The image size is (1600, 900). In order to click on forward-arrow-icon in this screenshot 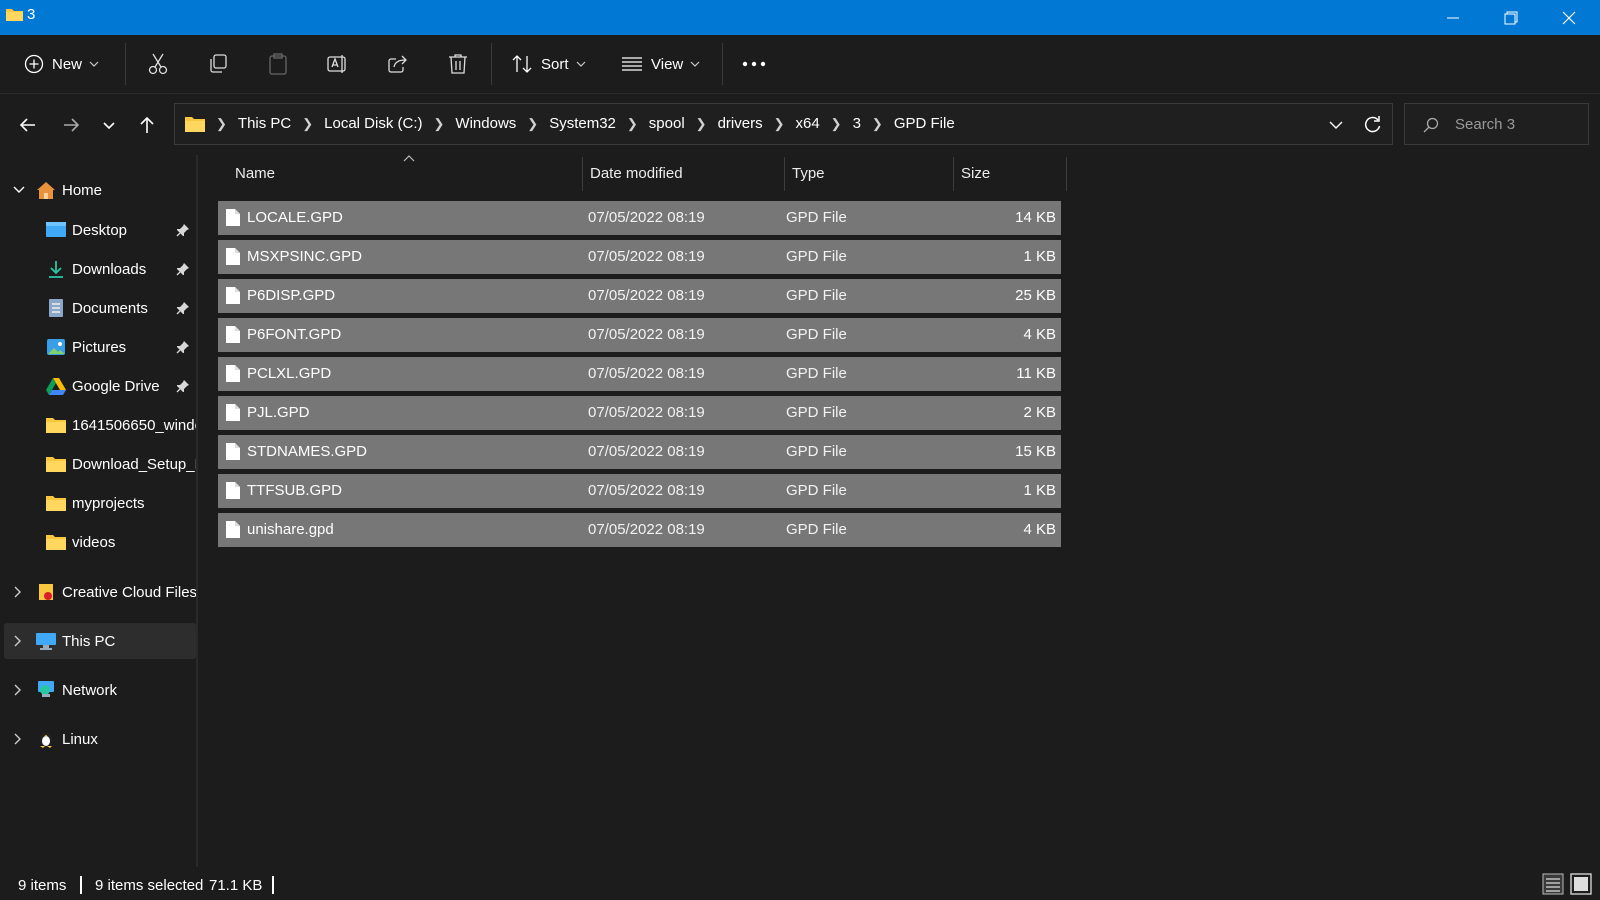, I will do `click(71, 125)`.